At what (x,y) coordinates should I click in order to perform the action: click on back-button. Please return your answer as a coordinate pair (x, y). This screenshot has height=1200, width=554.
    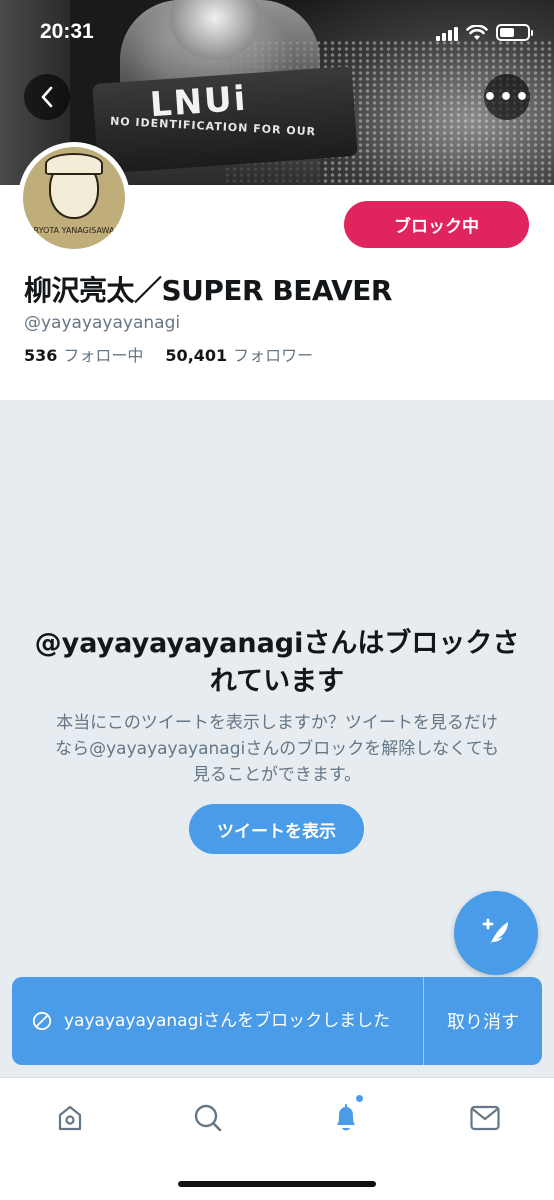
    Looking at the image, I should click on (47, 97).